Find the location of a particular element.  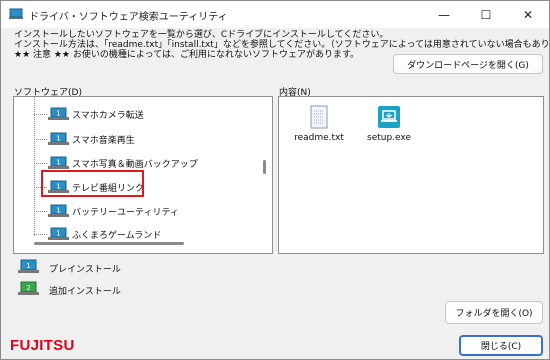

file-readme: readme.txt is located at coordinates (319, 126).